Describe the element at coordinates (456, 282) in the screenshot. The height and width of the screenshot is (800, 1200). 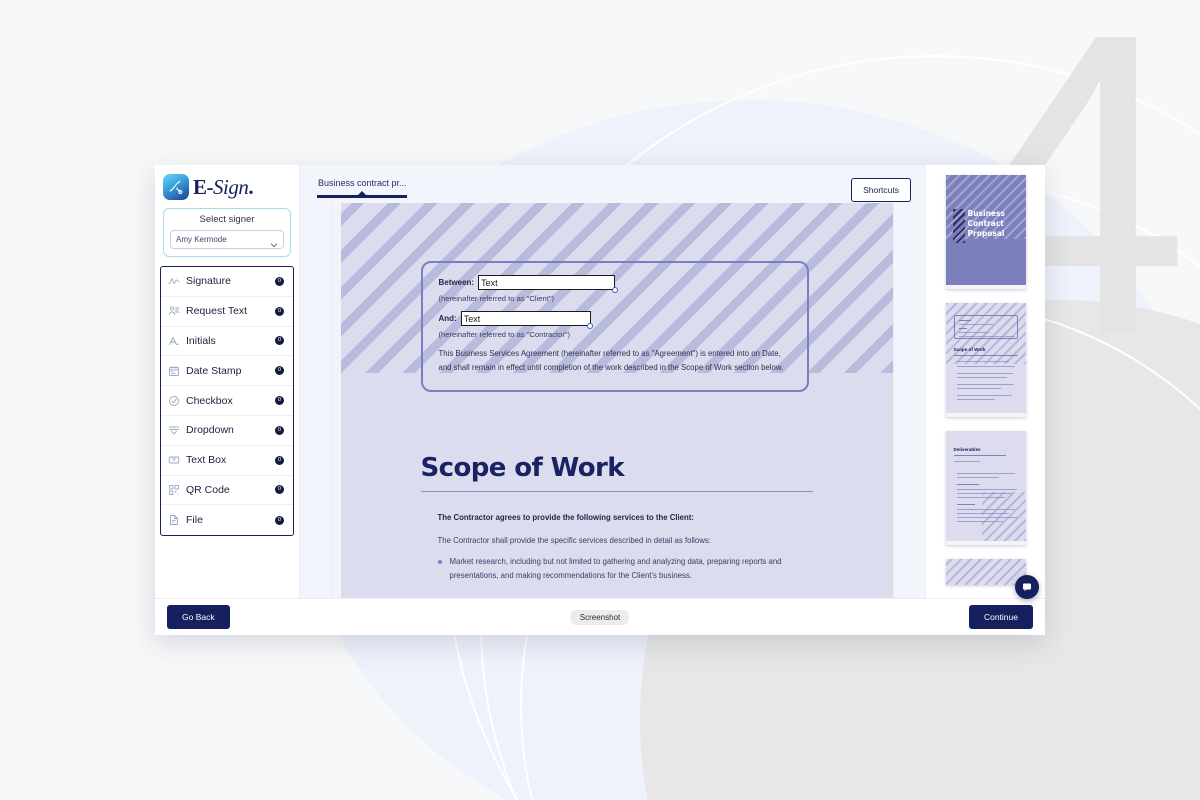
I see `between-label: Between:` at that location.